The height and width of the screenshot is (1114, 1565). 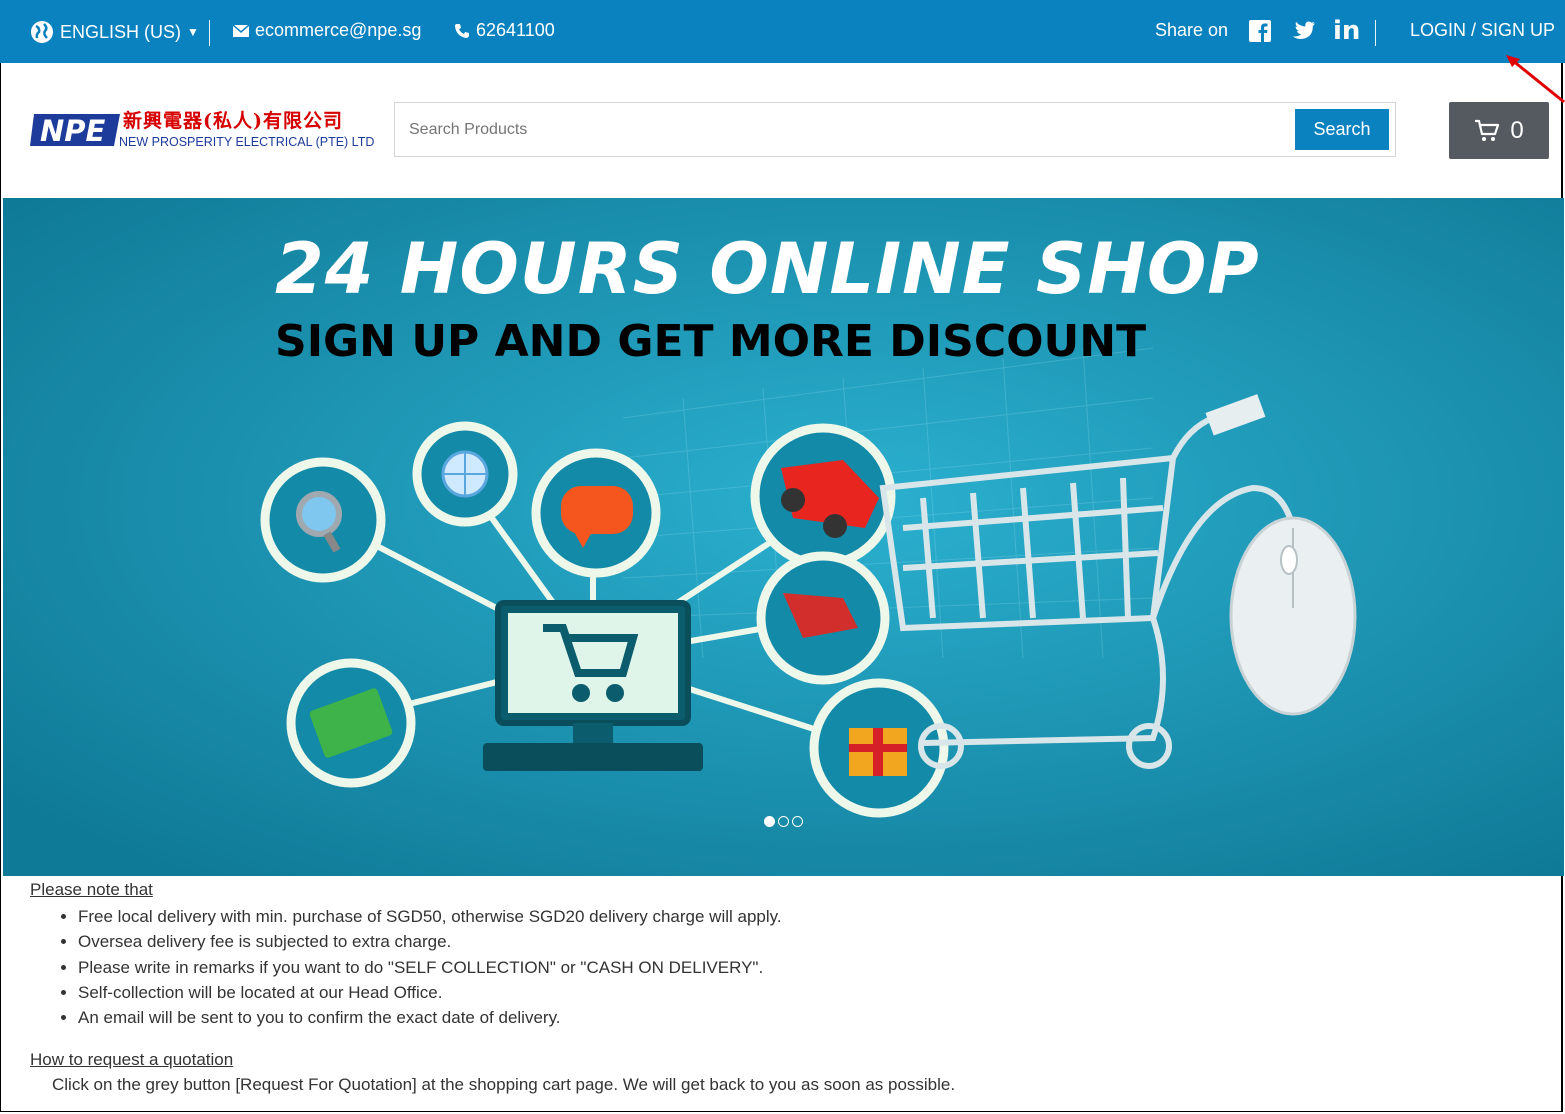 I want to click on phone-text: 62641100, so click(x=515, y=30).